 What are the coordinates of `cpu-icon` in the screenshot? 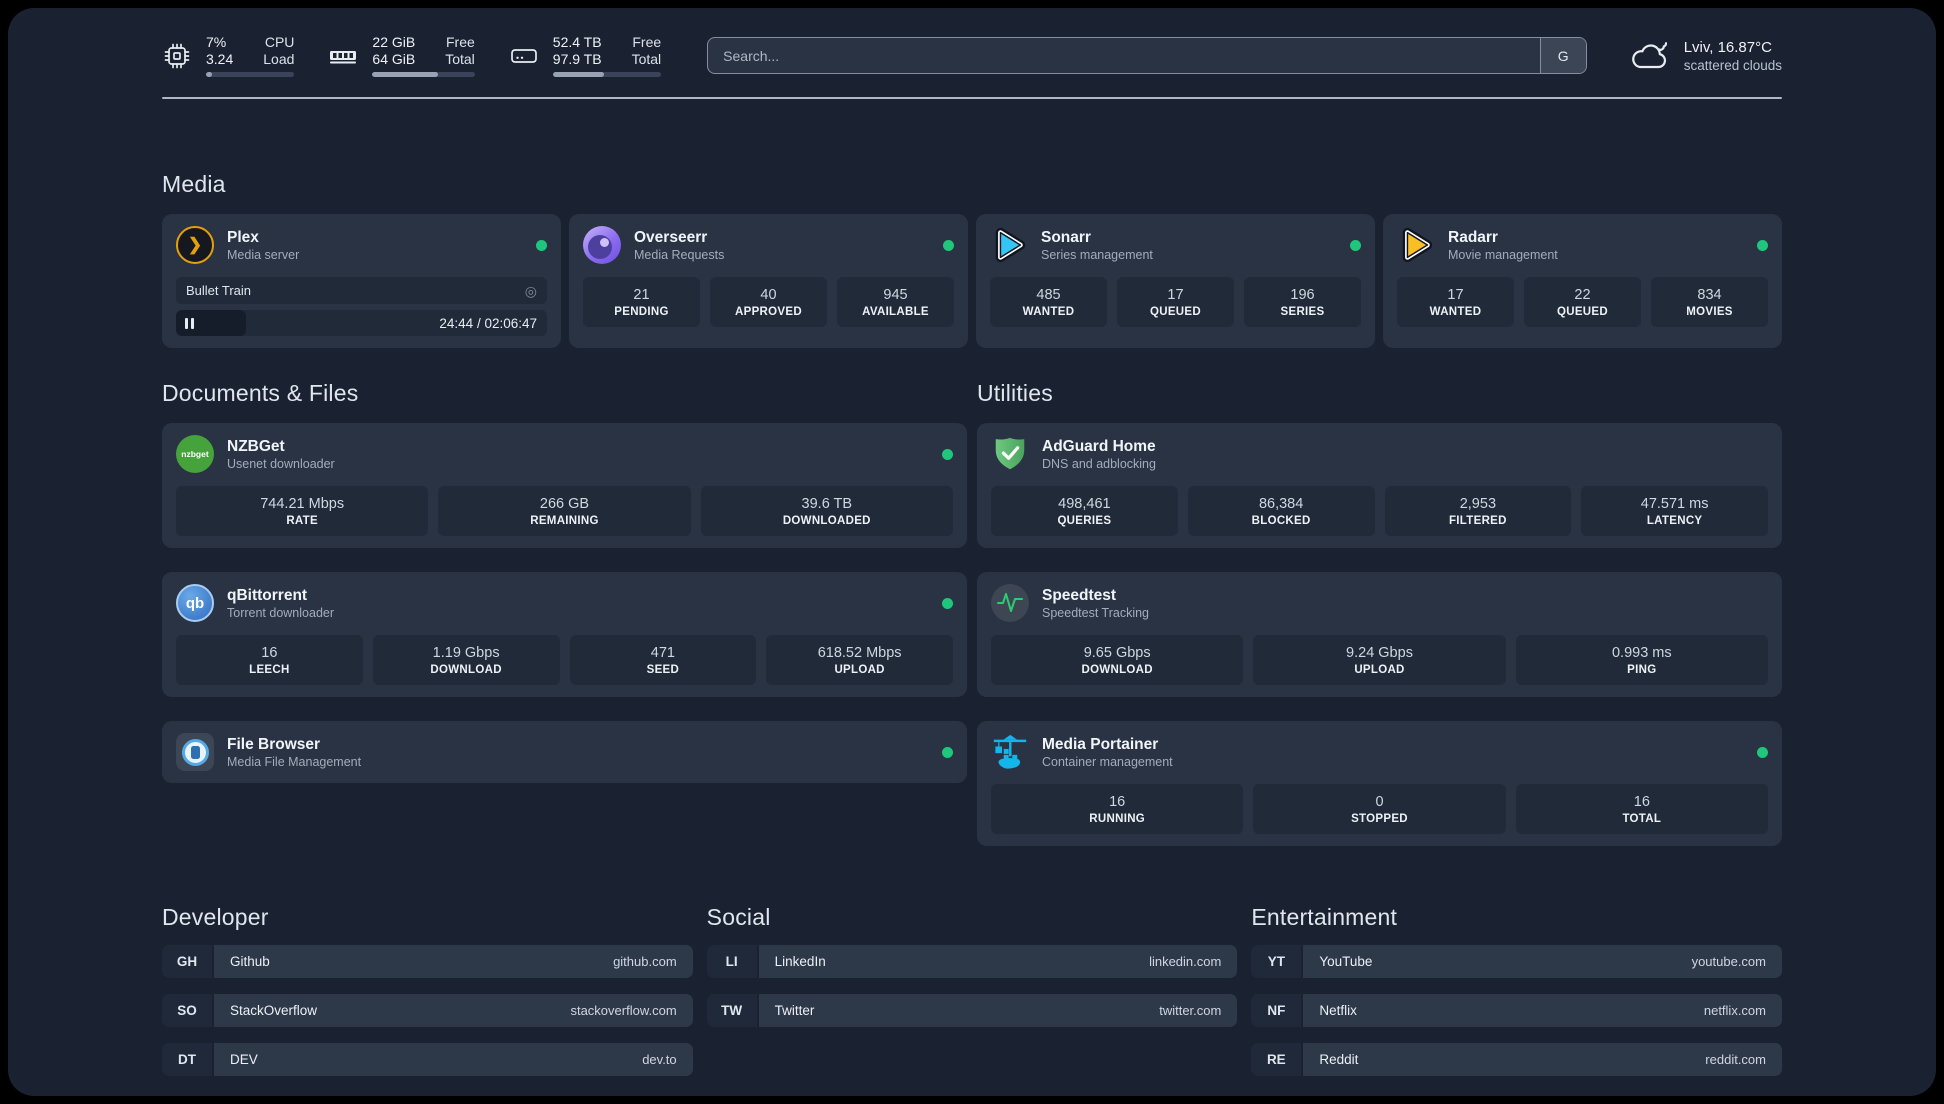 It's located at (177, 55).